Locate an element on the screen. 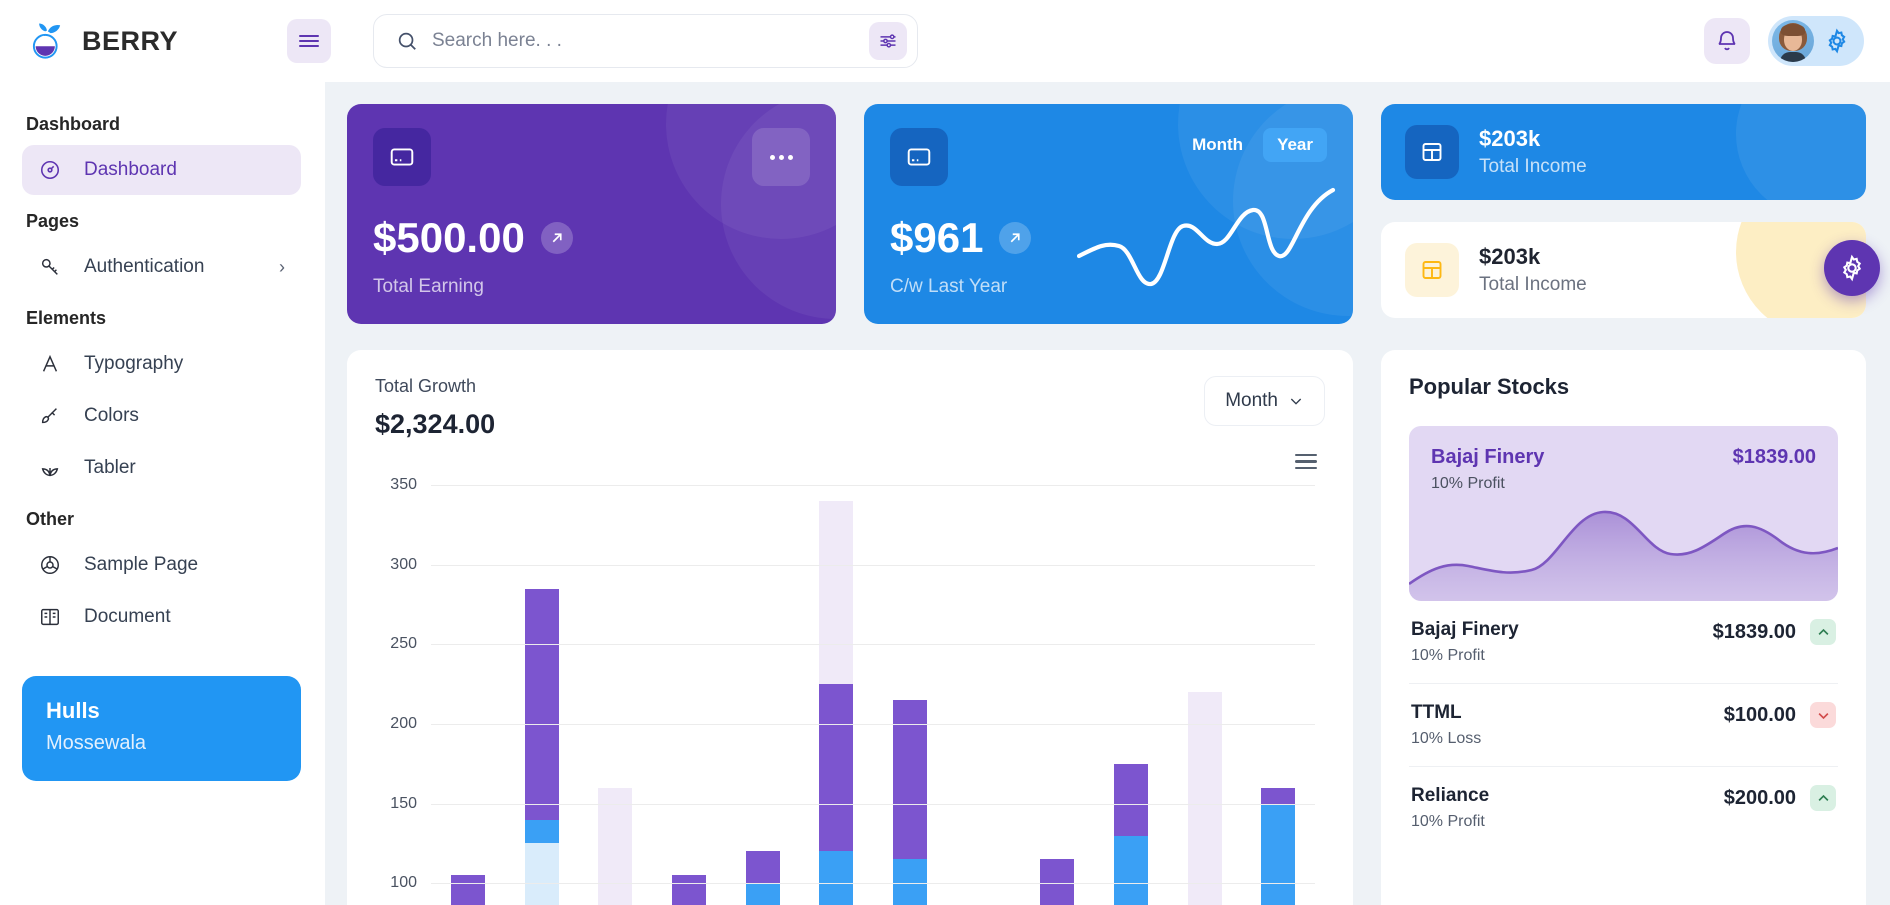 This screenshot has width=1890, height=905. sidebar-item-label: Authentication is located at coordinates (144, 266).